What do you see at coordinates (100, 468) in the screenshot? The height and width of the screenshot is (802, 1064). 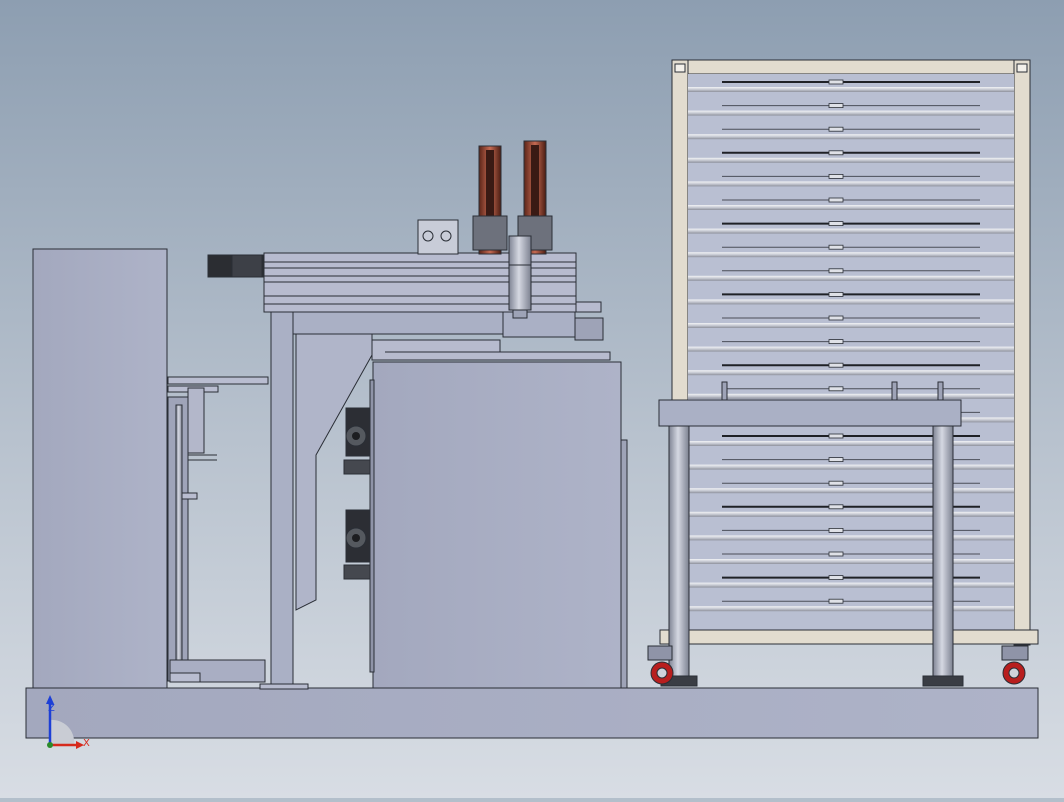 I see `left-cabinet` at bounding box center [100, 468].